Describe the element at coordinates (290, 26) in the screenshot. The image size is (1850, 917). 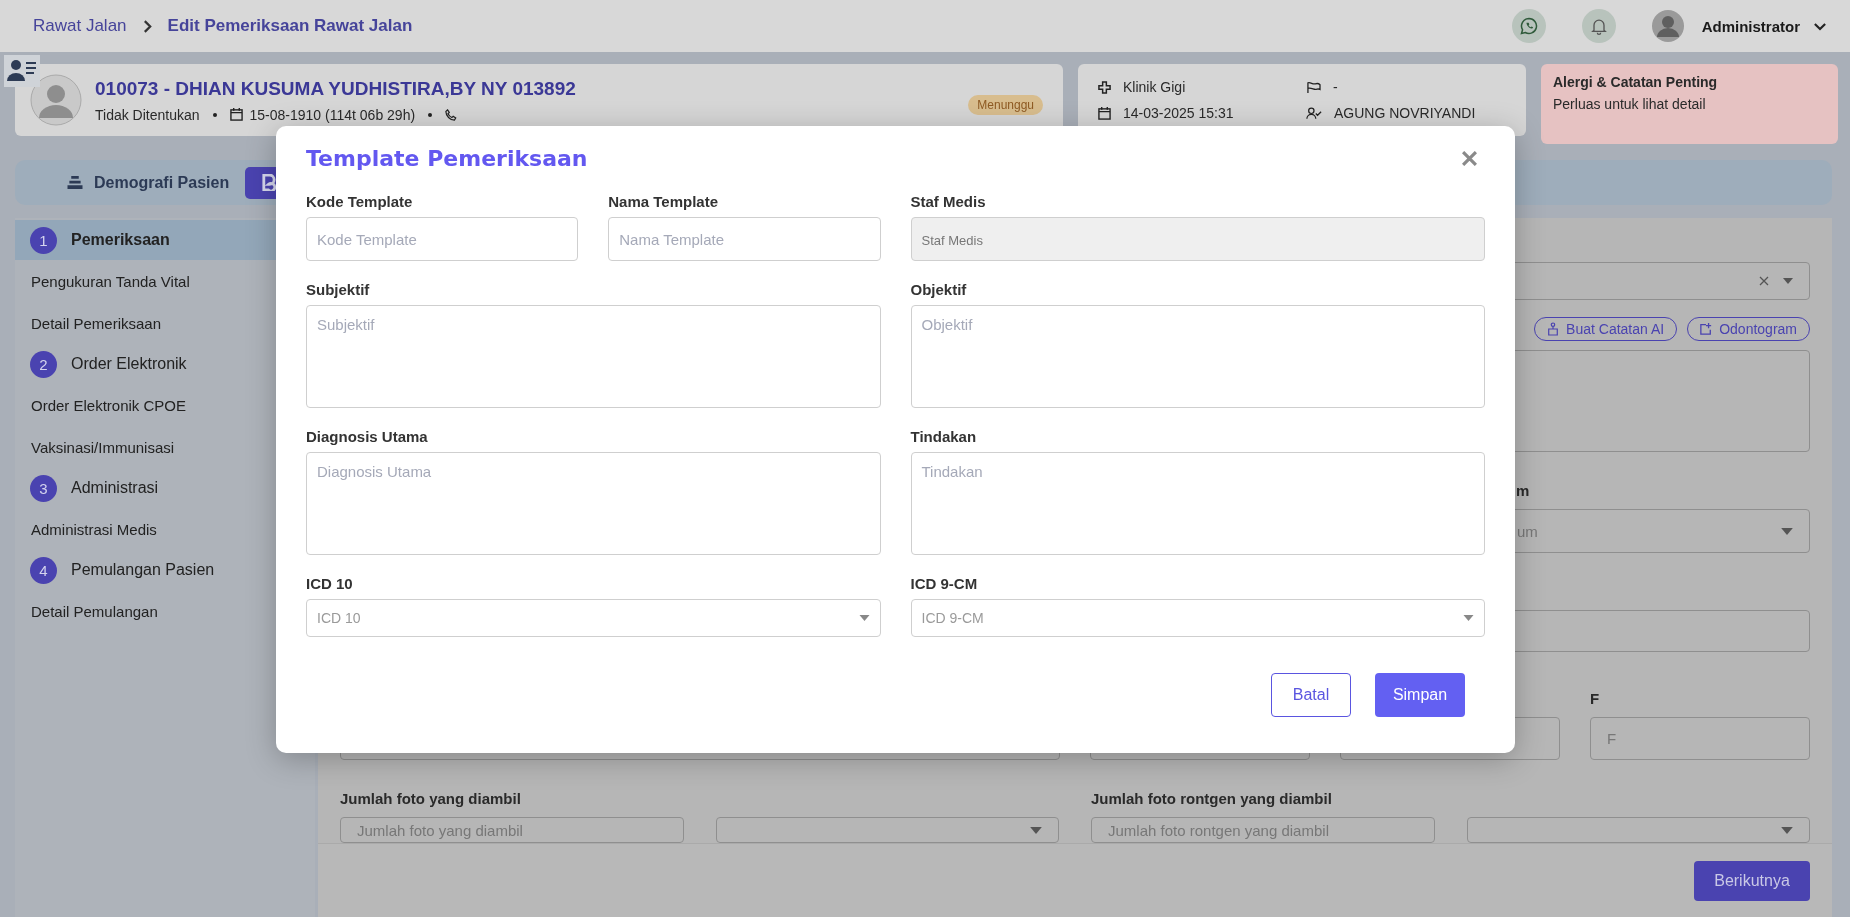
I see `page-title: Edit Pemeriksaan Rawat Jalan` at that location.